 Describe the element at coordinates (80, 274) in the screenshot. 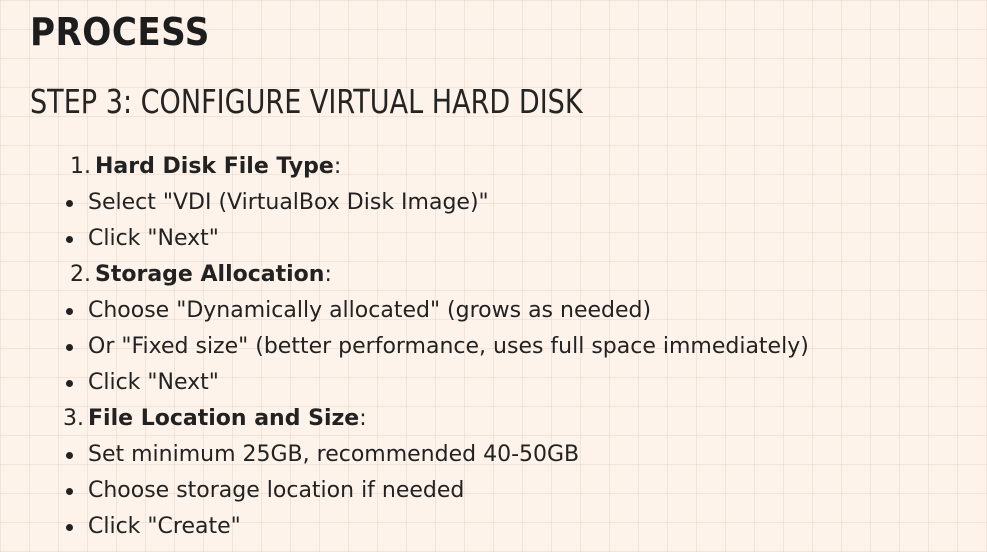

I see `section-number: 2.` at that location.